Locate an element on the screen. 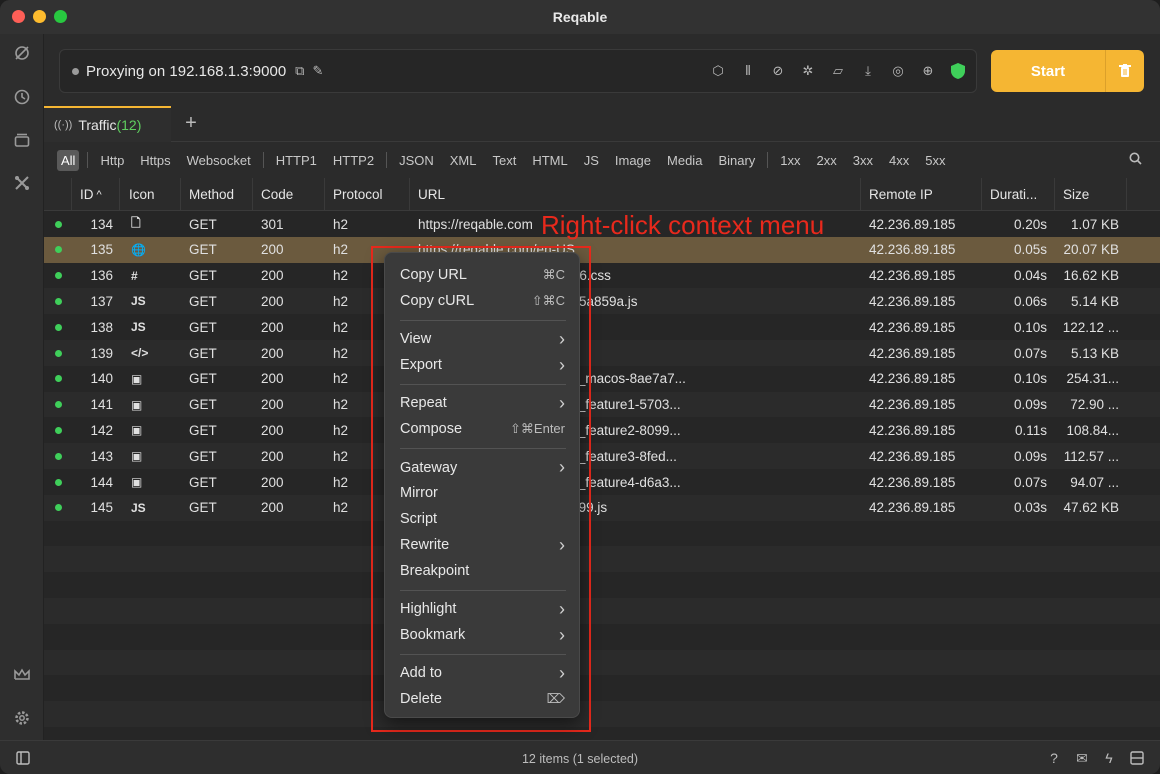  menu-item-script: Script is located at coordinates (483, 519).